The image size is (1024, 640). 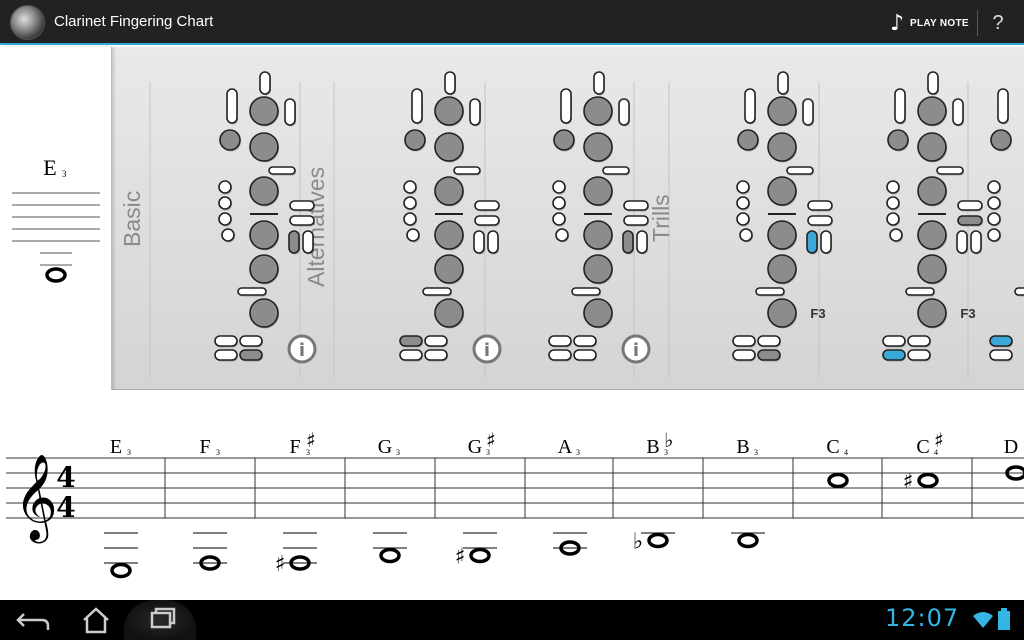 I want to click on back-button, so click(x=34, y=620).